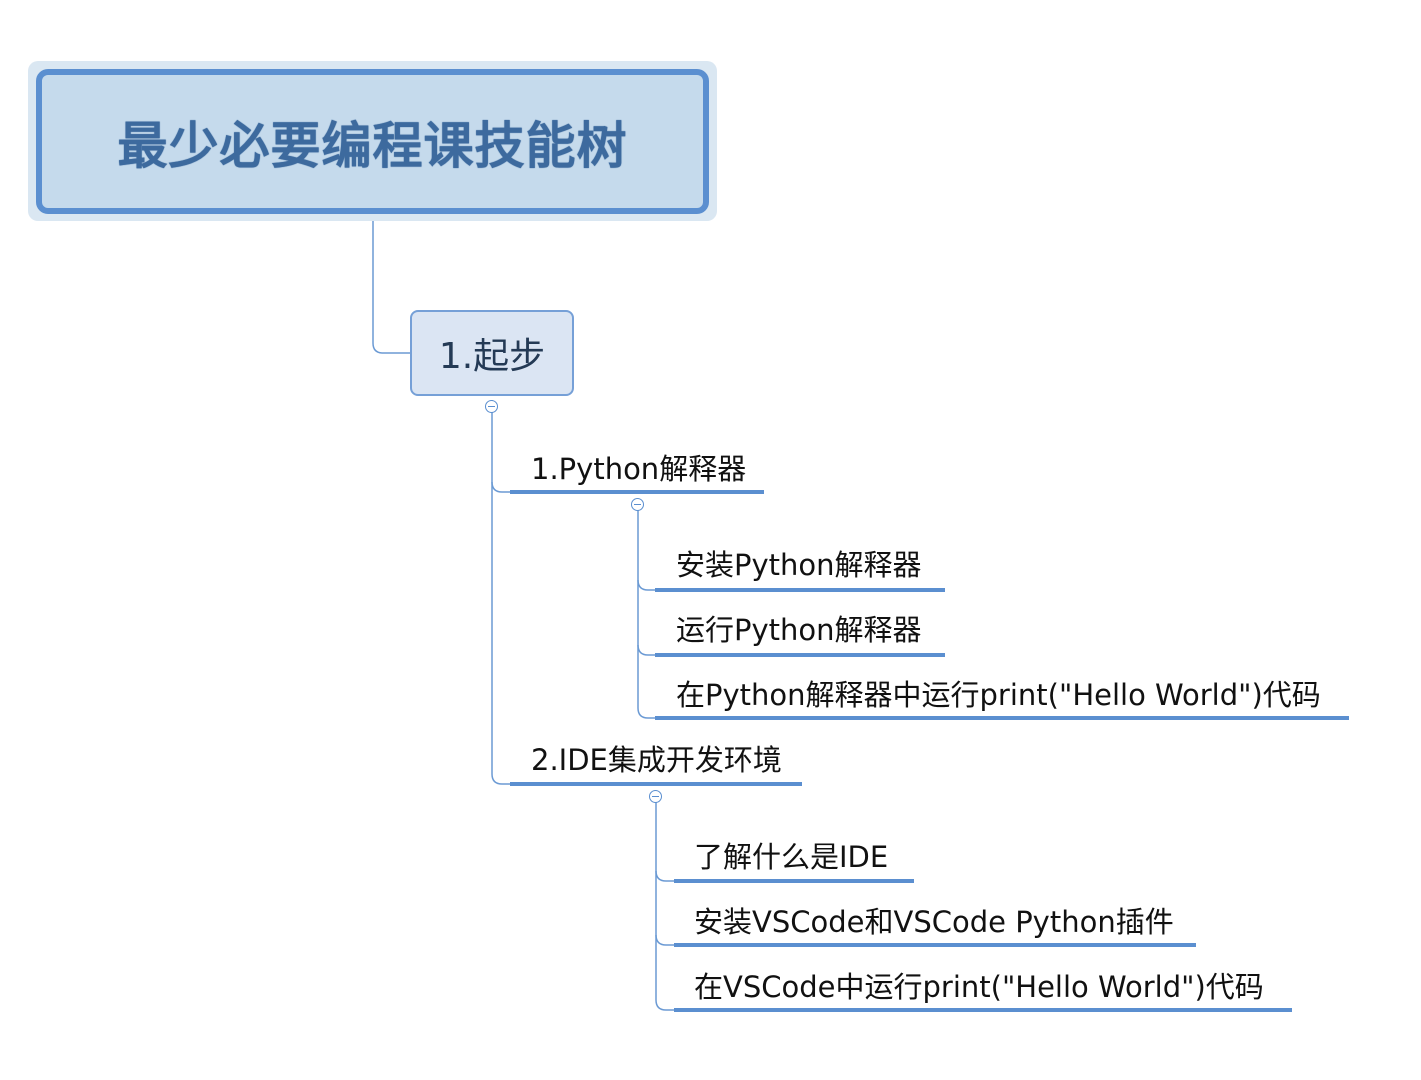  I want to click on main-topic-label: 1.起步, so click(492, 356).